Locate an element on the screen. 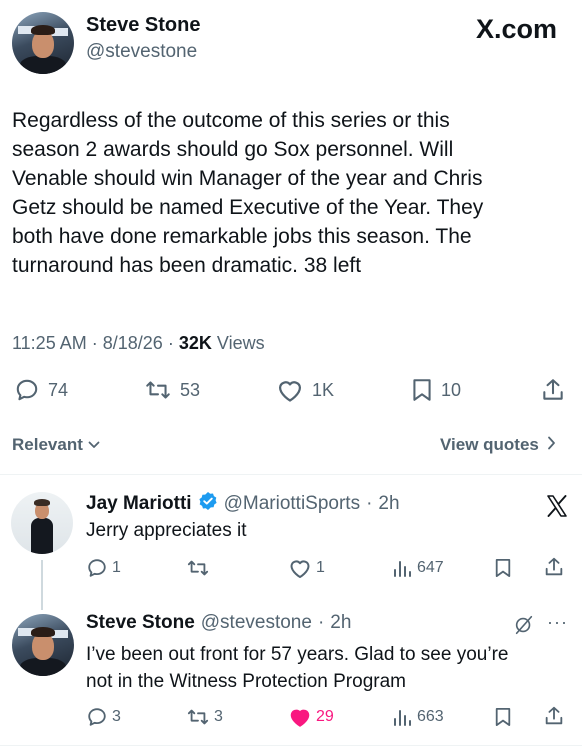 The height and width of the screenshot is (750, 582). reply-author-name: Jay Mariotti is located at coordinates (139, 504).